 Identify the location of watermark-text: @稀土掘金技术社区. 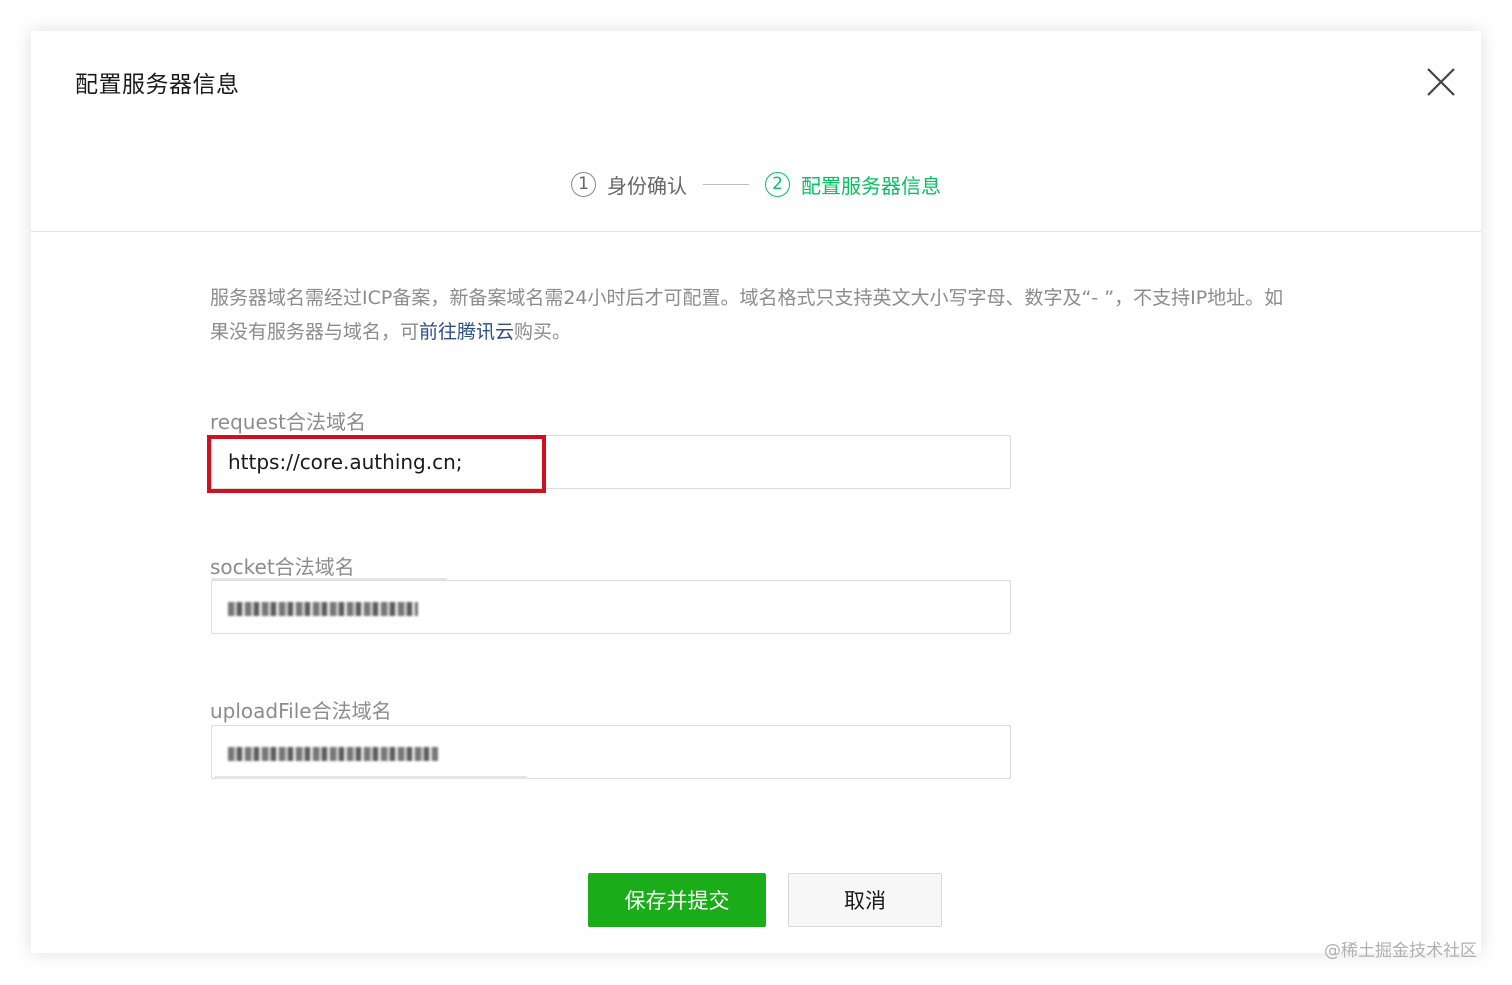
(1400, 951).